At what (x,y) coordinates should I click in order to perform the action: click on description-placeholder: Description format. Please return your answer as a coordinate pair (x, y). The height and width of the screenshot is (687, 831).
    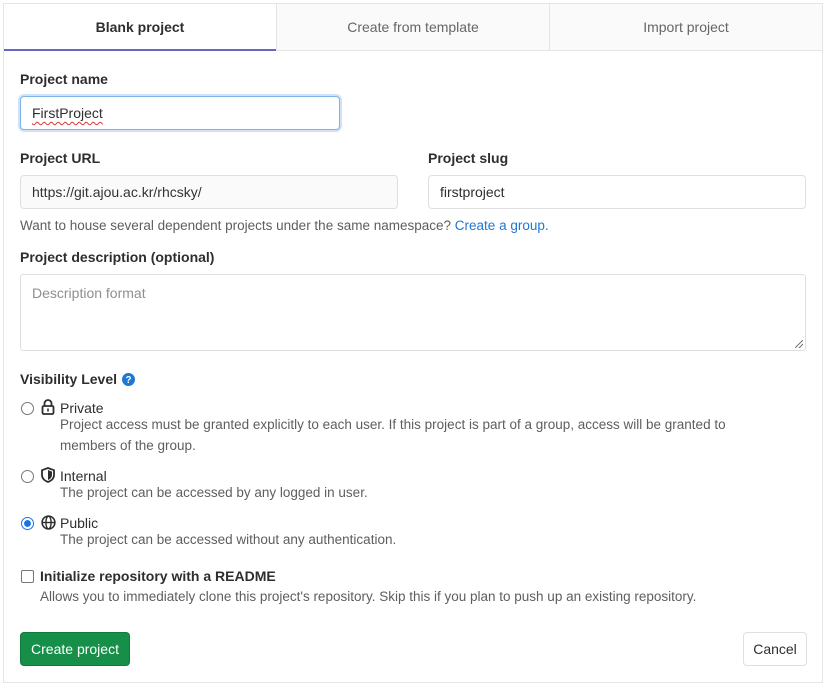
    Looking at the image, I should click on (89, 293).